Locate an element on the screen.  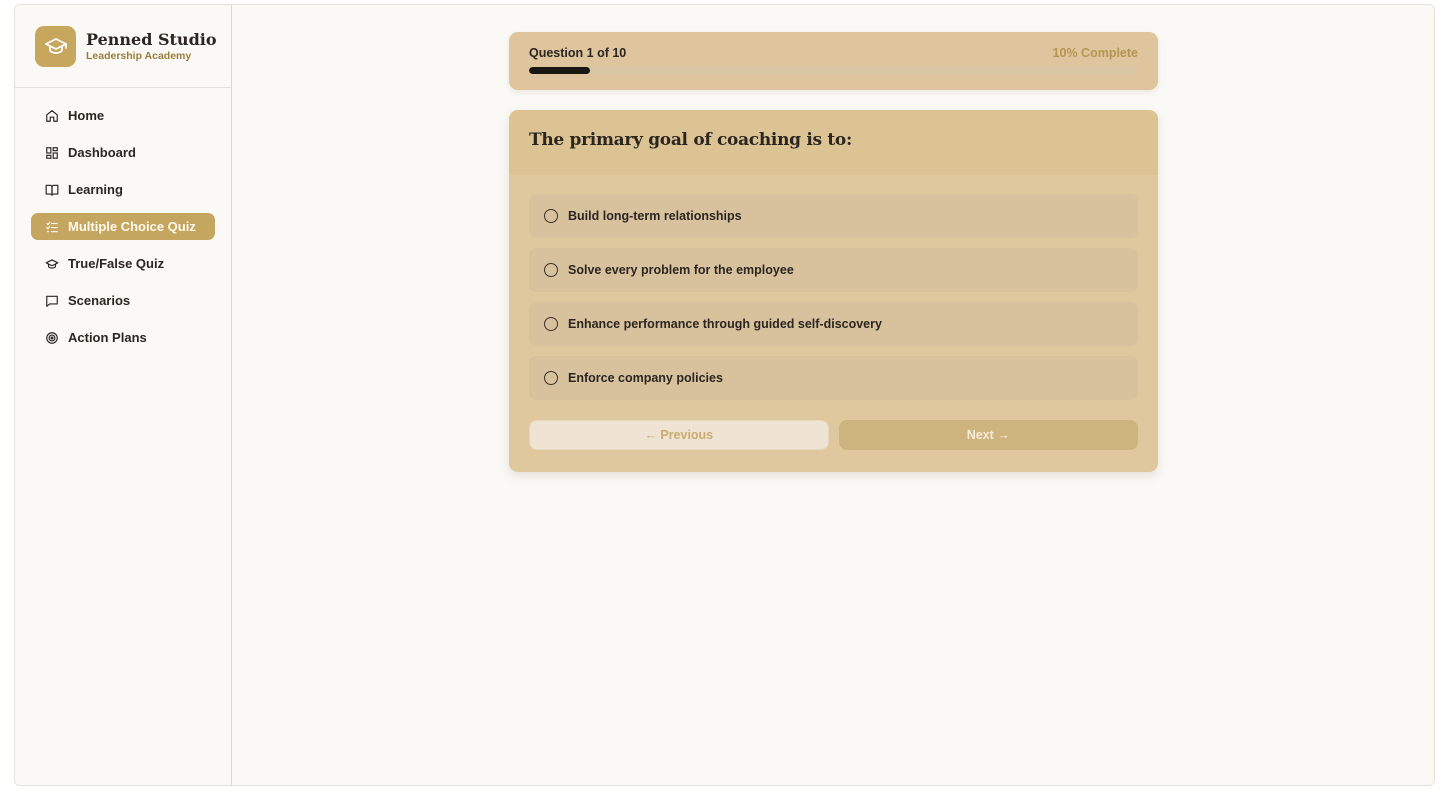
progress-card: Question 1 of 10 10% Complete is located at coordinates (833, 61).